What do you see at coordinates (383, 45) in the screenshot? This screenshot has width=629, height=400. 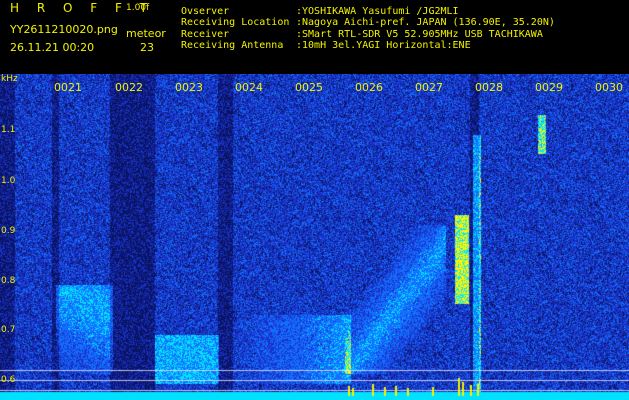 I see `antenna-value: :10mH 3el.YAGI Horizontal:ENE` at bounding box center [383, 45].